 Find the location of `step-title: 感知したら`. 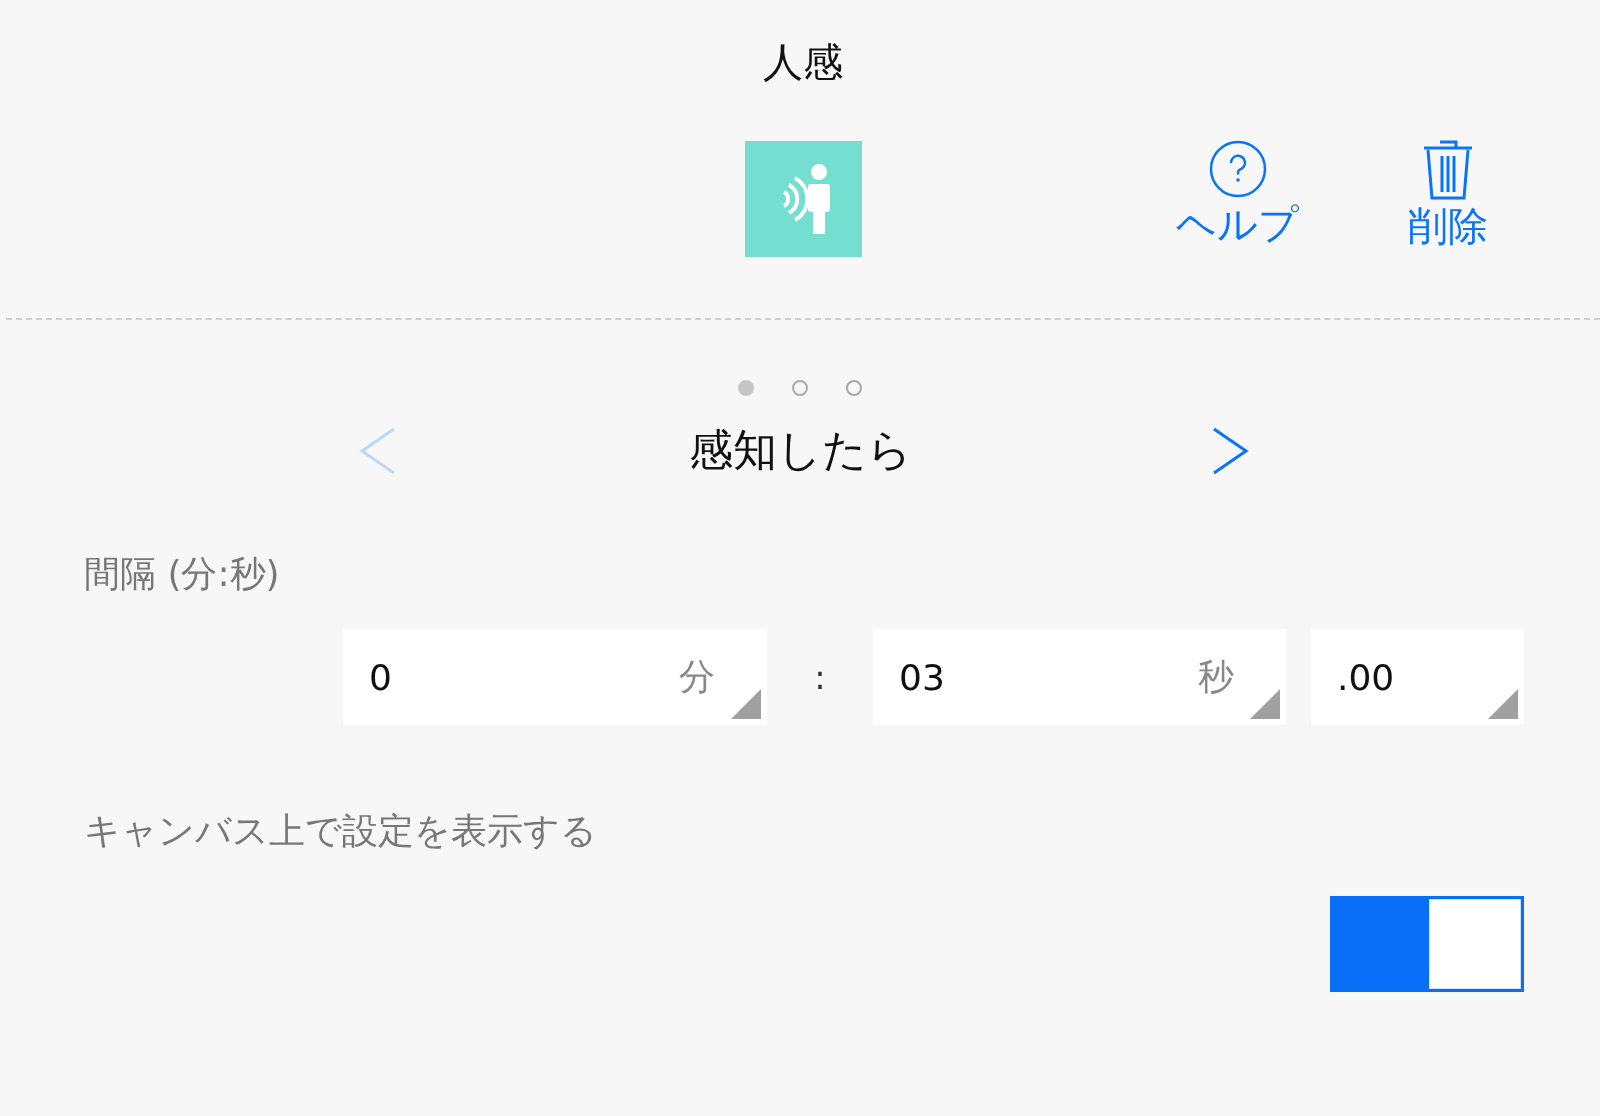

step-title: 感知したら is located at coordinates (800, 449).